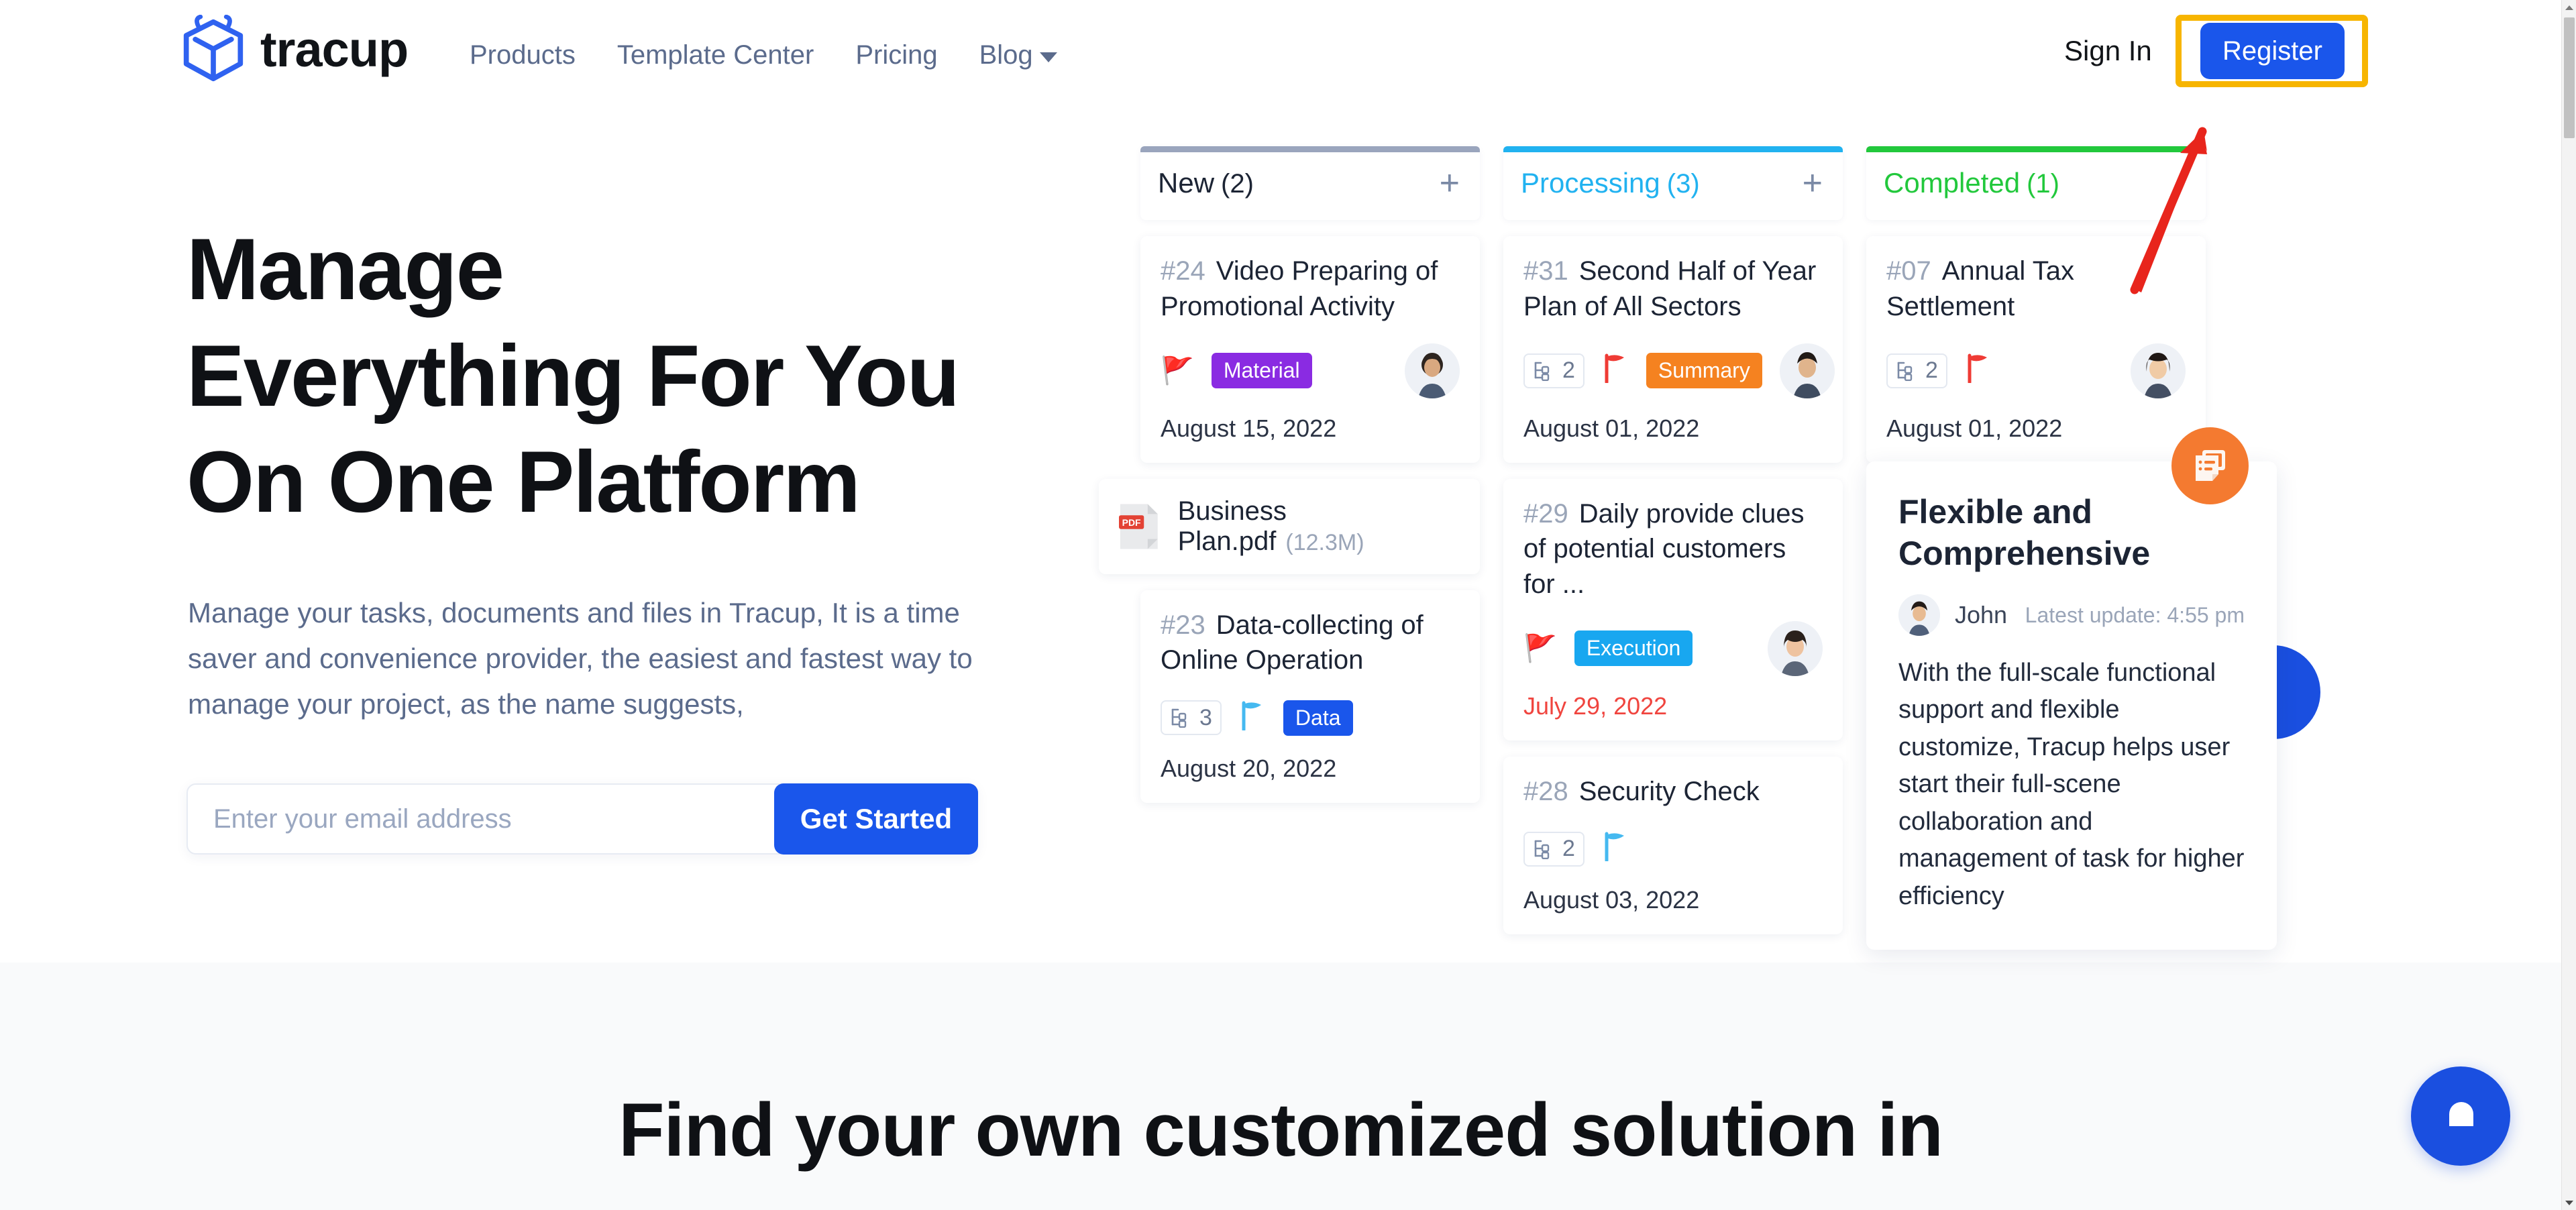  I want to click on card-title-row: #07 Annual Tax Settlement, so click(2036, 289).